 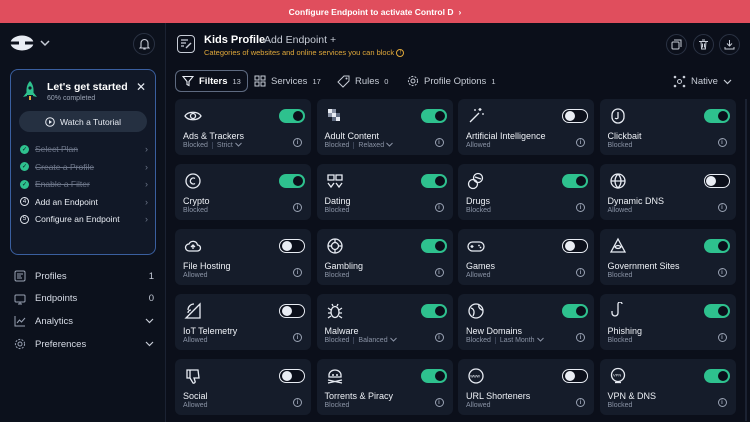 I want to click on clone-profile-button, so click(x=676, y=44).